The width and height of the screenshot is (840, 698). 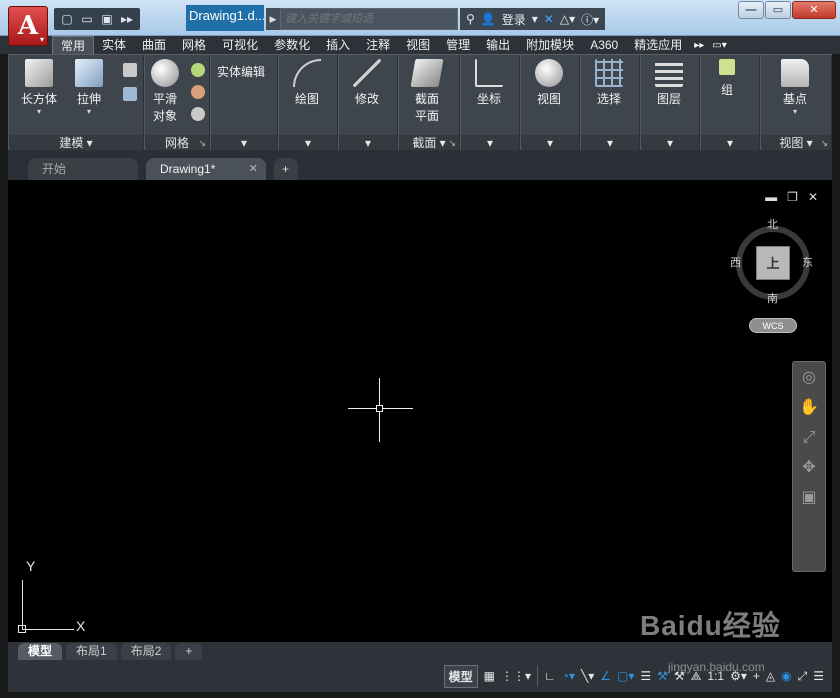 What do you see at coordinates (771, 197) in the screenshot?
I see `minimize-icon: ▬` at bounding box center [771, 197].